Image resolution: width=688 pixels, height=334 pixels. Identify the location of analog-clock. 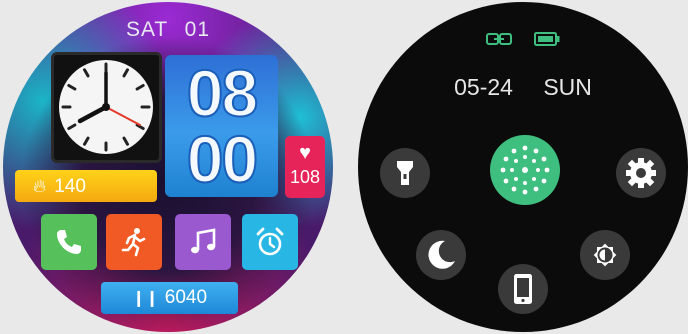
(106, 107).